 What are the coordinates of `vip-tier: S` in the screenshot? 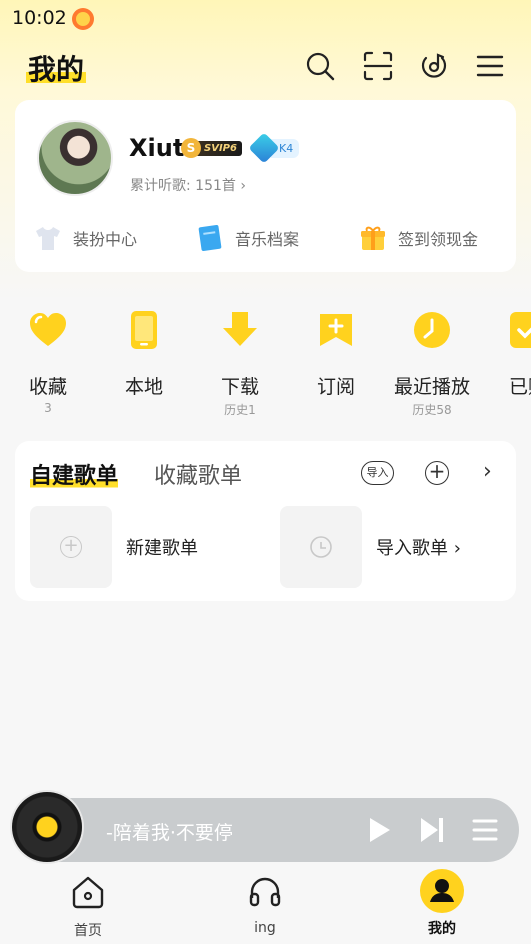 It's located at (191, 148).